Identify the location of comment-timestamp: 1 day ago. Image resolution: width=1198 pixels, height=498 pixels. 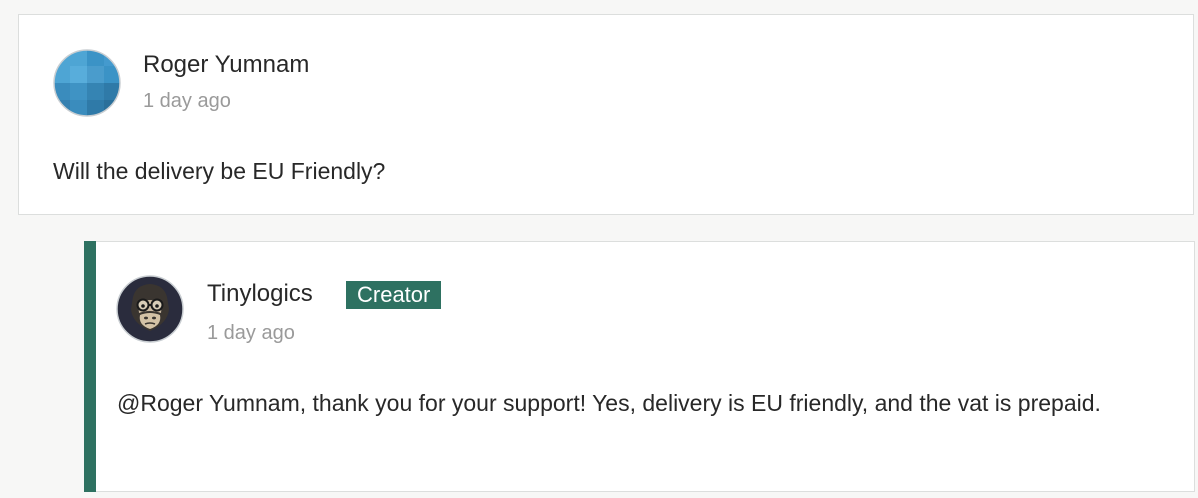
(187, 101).